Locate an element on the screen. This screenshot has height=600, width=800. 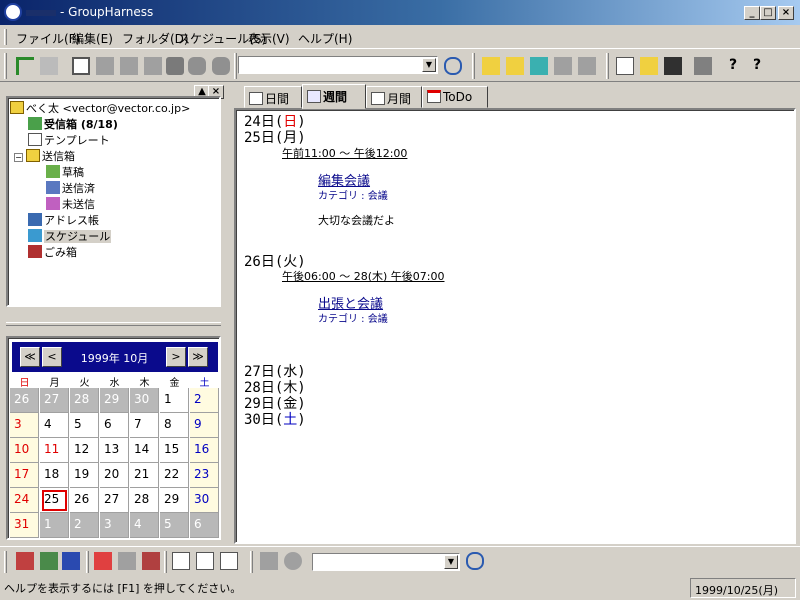
reply-all-icon is located at coordinates (129, 66).